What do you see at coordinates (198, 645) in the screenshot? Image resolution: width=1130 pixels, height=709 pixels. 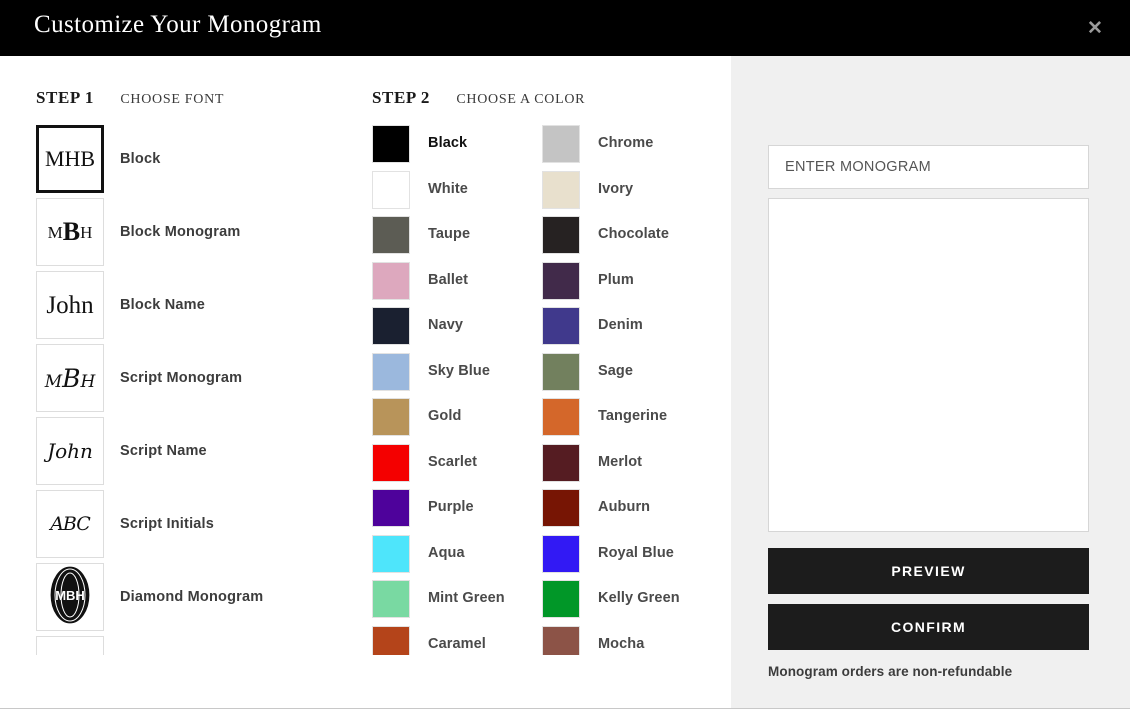 I see `font-option-row` at bounding box center [198, 645].